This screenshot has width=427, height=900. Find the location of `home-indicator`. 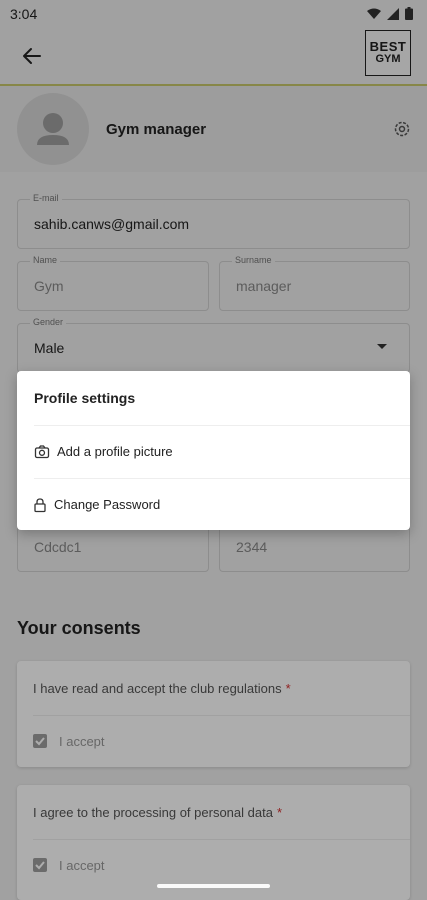

home-indicator is located at coordinates (213, 886).